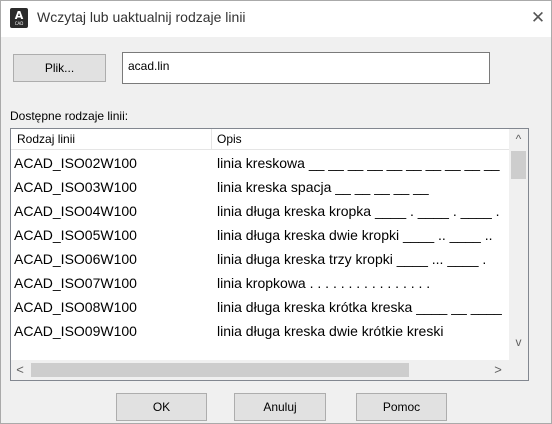 The image size is (552, 424). Describe the element at coordinates (280, 407) in the screenshot. I see `cancel-button: Anuluj` at that location.